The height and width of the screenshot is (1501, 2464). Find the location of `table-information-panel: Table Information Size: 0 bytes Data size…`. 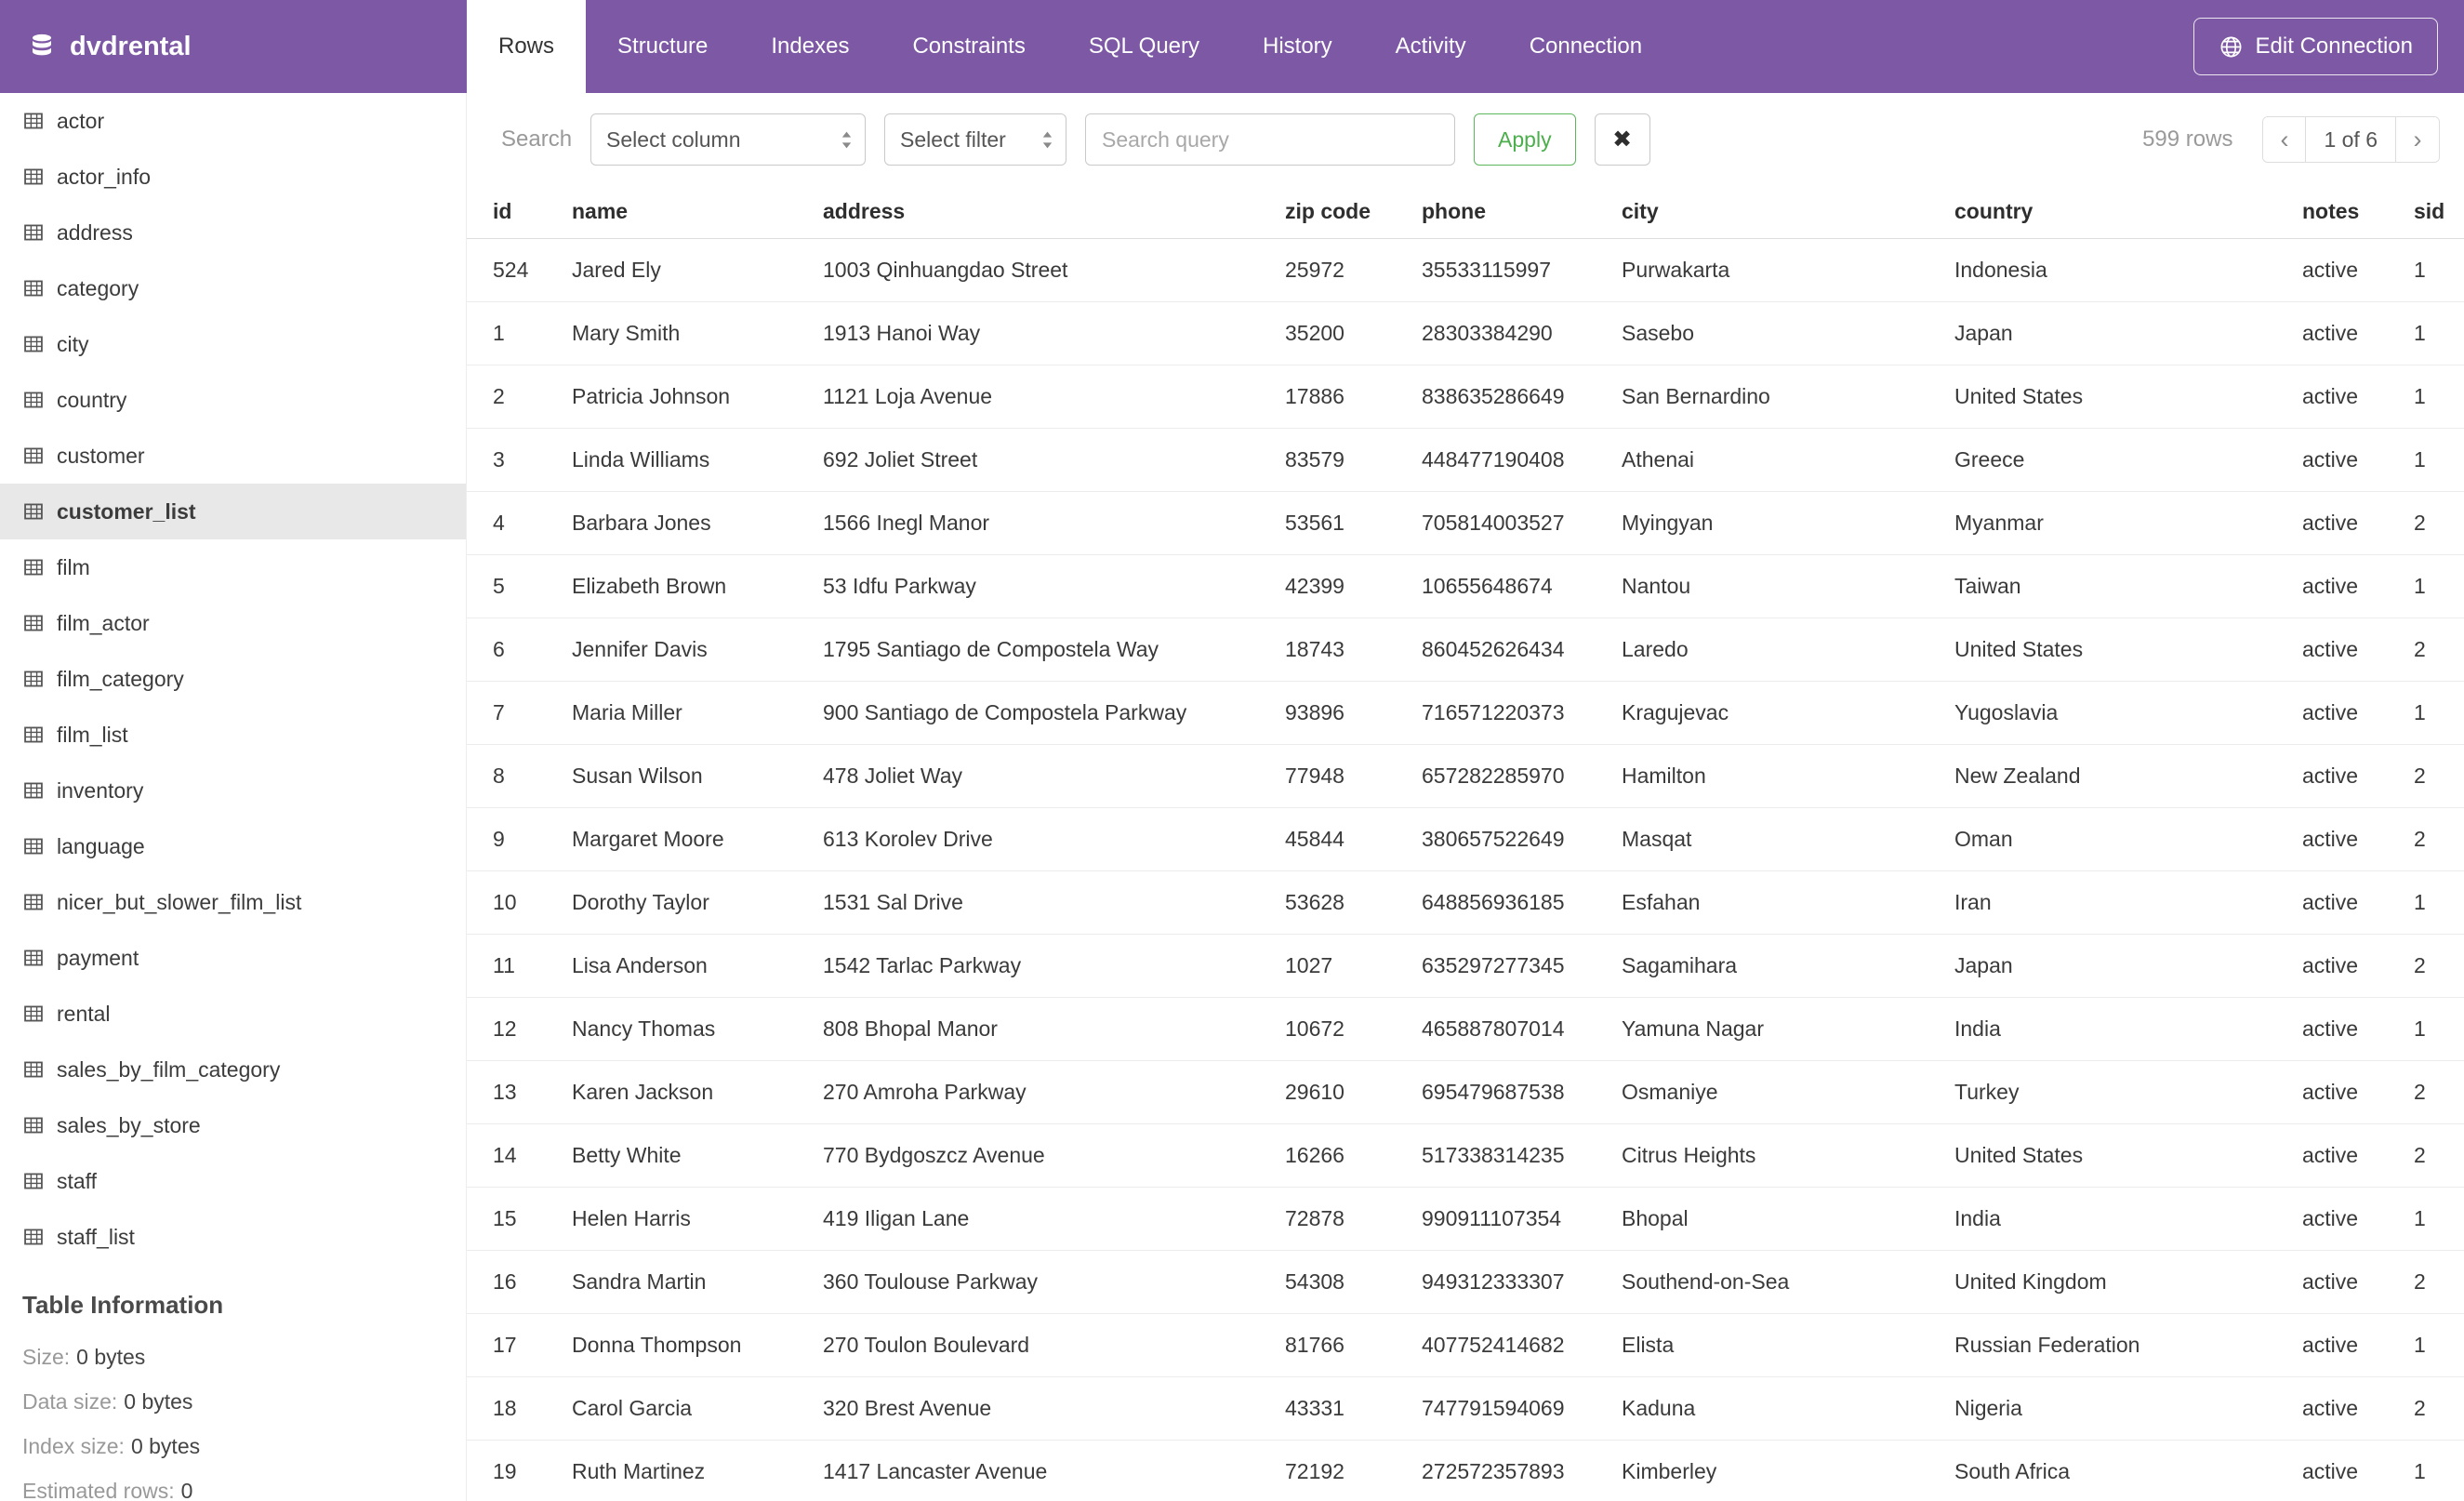

table-information-panel: Table Information Size: 0 bytes Data size… is located at coordinates (233, 1383).